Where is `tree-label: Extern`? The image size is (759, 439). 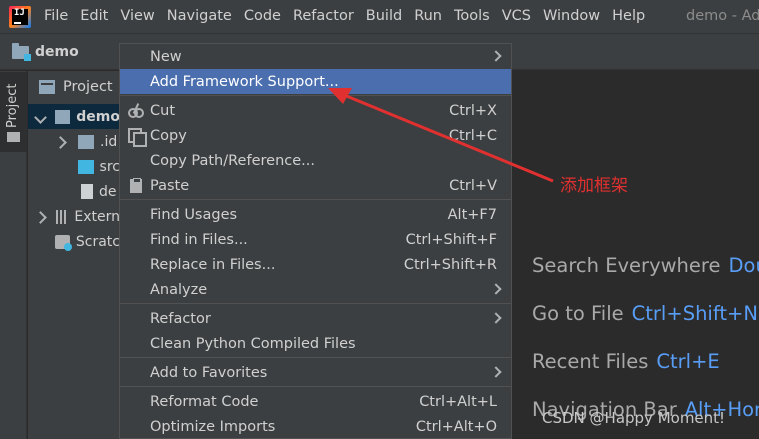
tree-label: Extern is located at coordinates (97, 216).